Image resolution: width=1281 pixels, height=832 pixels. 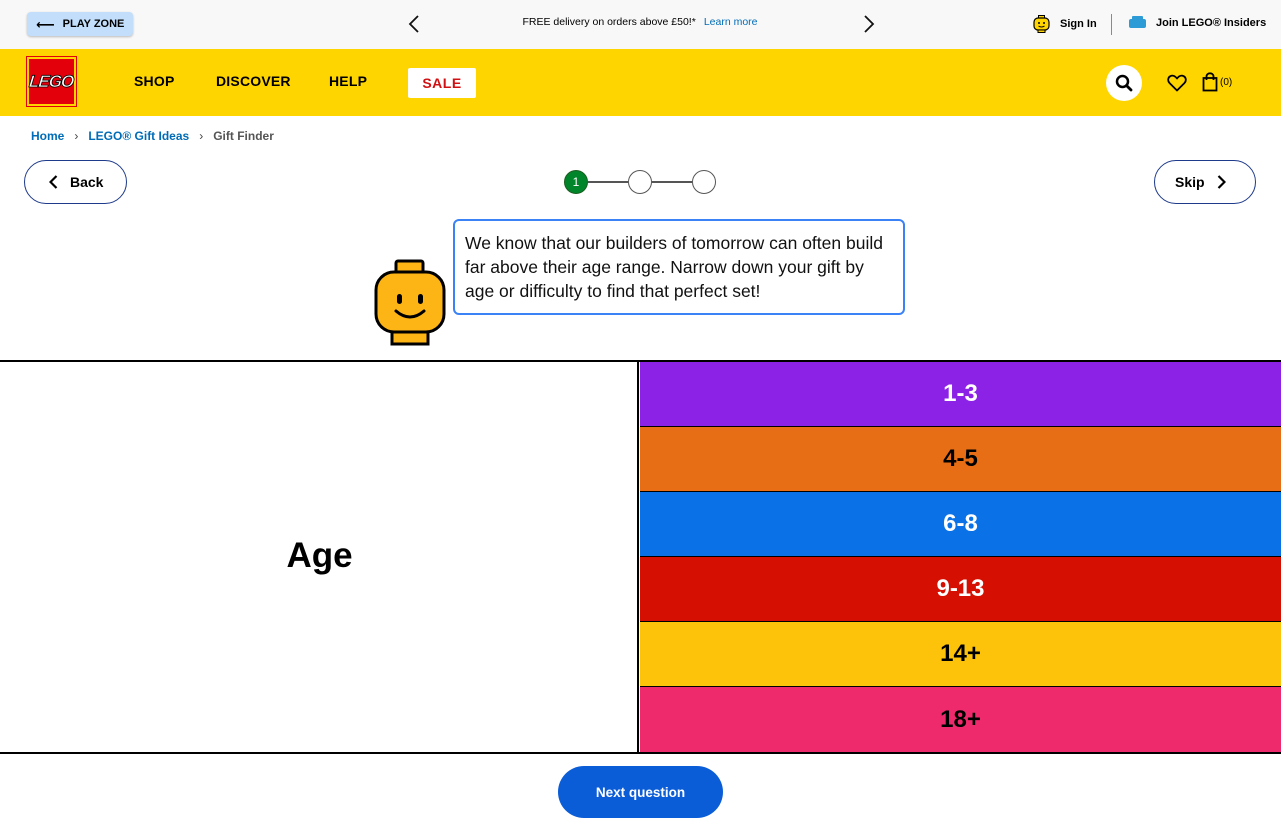 I want to click on age-option-14-plus: 14+, so click(x=960, y=654).